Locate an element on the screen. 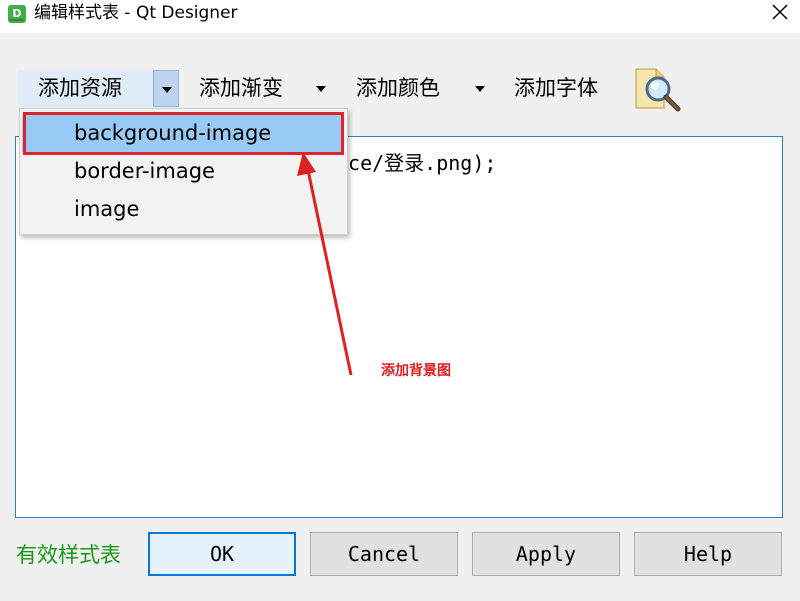 The image size is (800, 601). annotation-arrow is located at coordinates (325, 264).